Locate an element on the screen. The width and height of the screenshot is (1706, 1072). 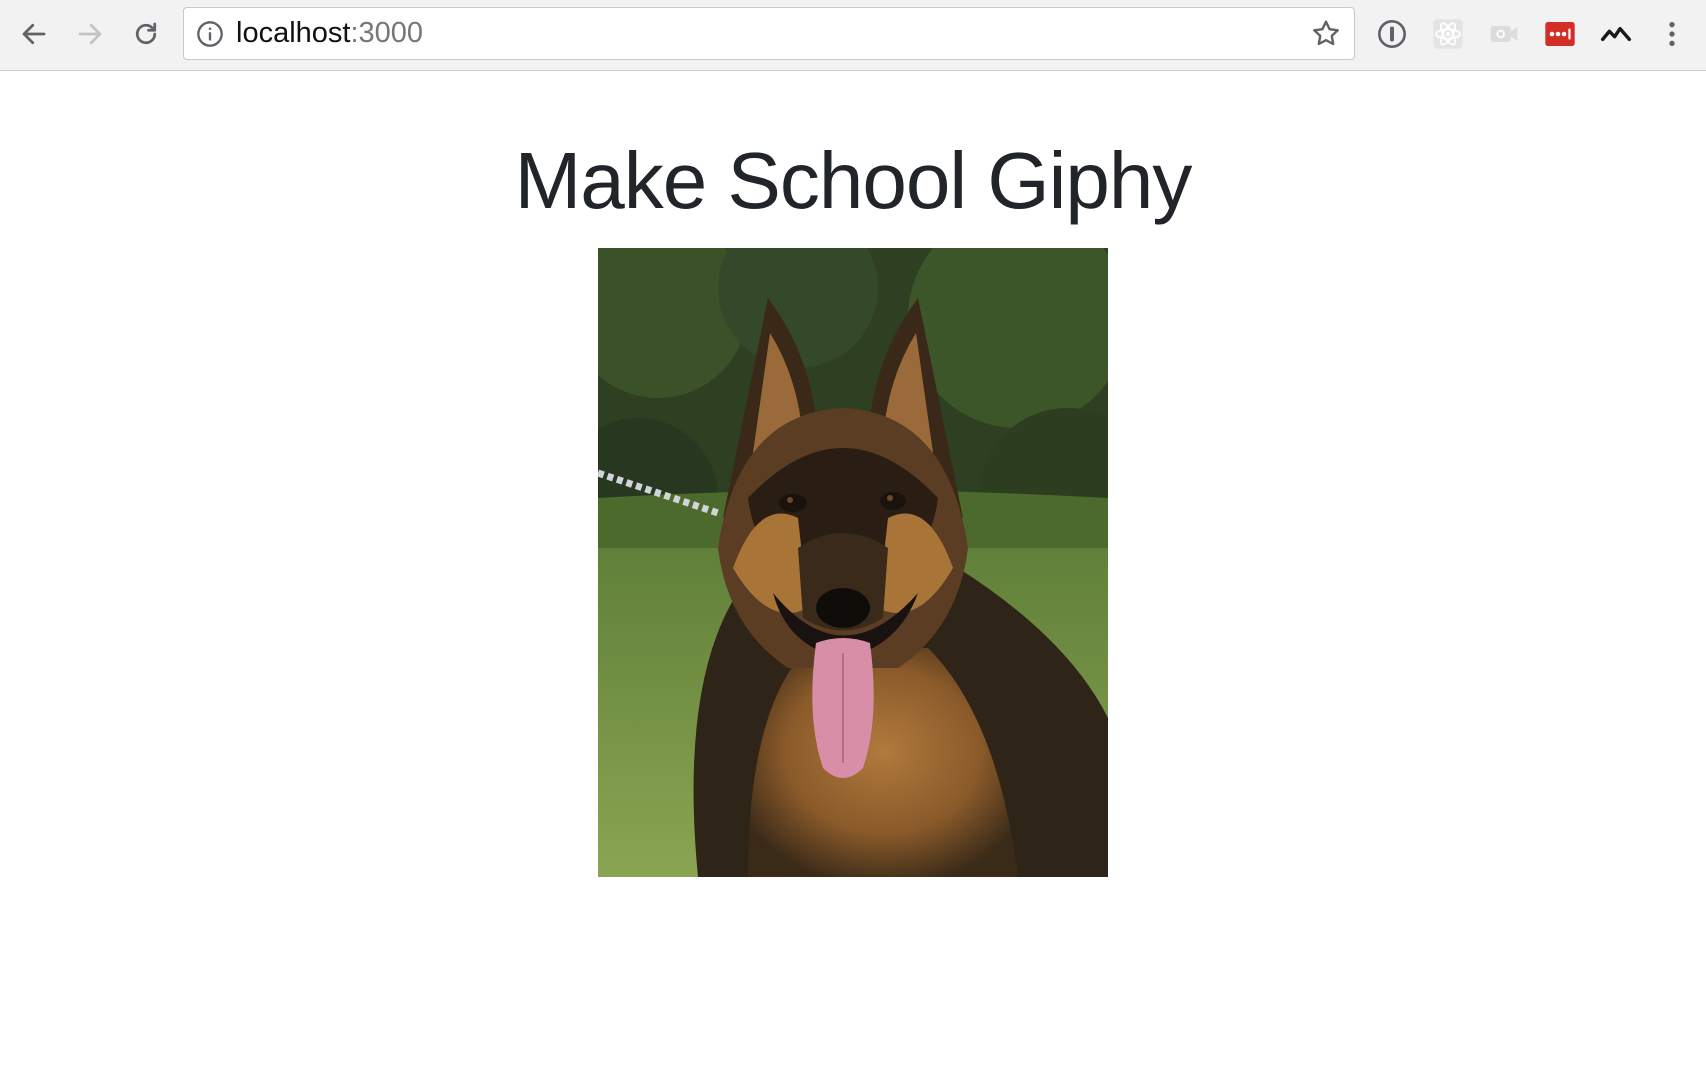
onepassword-icon is located at coordinates (1392, 34).